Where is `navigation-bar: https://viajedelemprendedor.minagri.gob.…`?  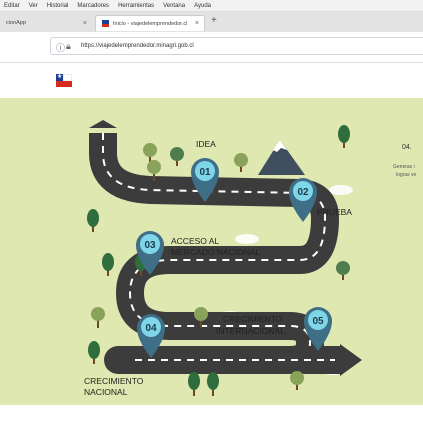
navigation-bar: https://viajedelemprendedor.minagri.gob.… is located at coordinates (211, 47).